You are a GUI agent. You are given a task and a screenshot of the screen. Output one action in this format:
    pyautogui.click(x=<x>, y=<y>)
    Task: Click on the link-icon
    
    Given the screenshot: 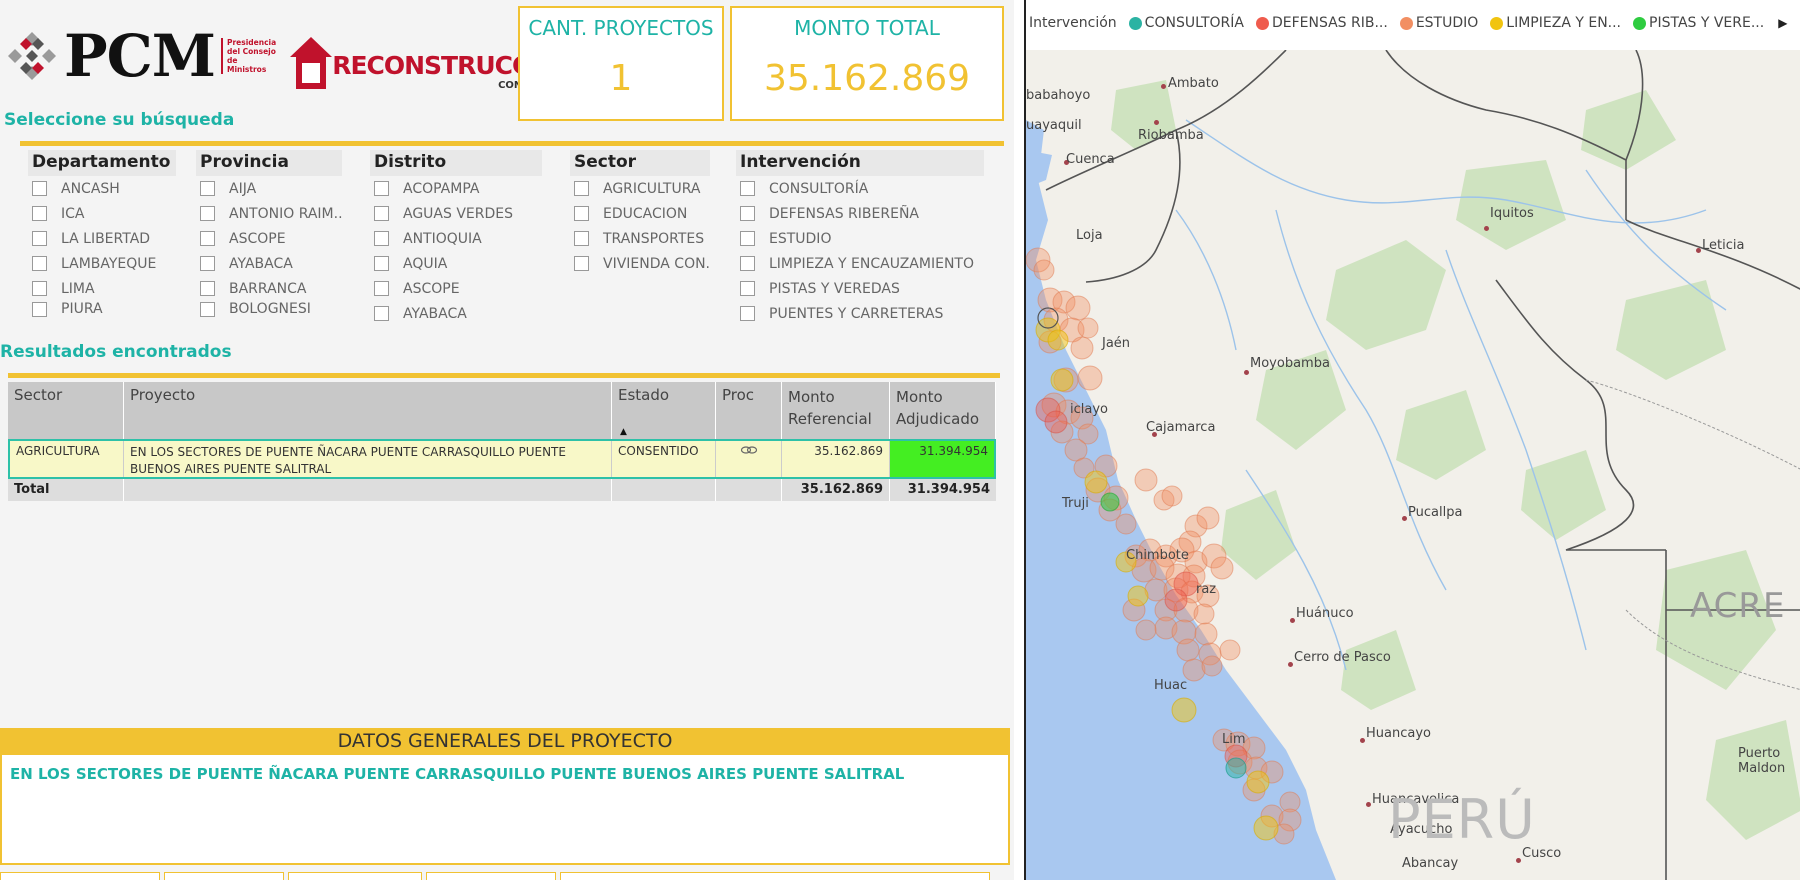 What is the action you would take?
    pyautogui.click(x=749, y=451)
    